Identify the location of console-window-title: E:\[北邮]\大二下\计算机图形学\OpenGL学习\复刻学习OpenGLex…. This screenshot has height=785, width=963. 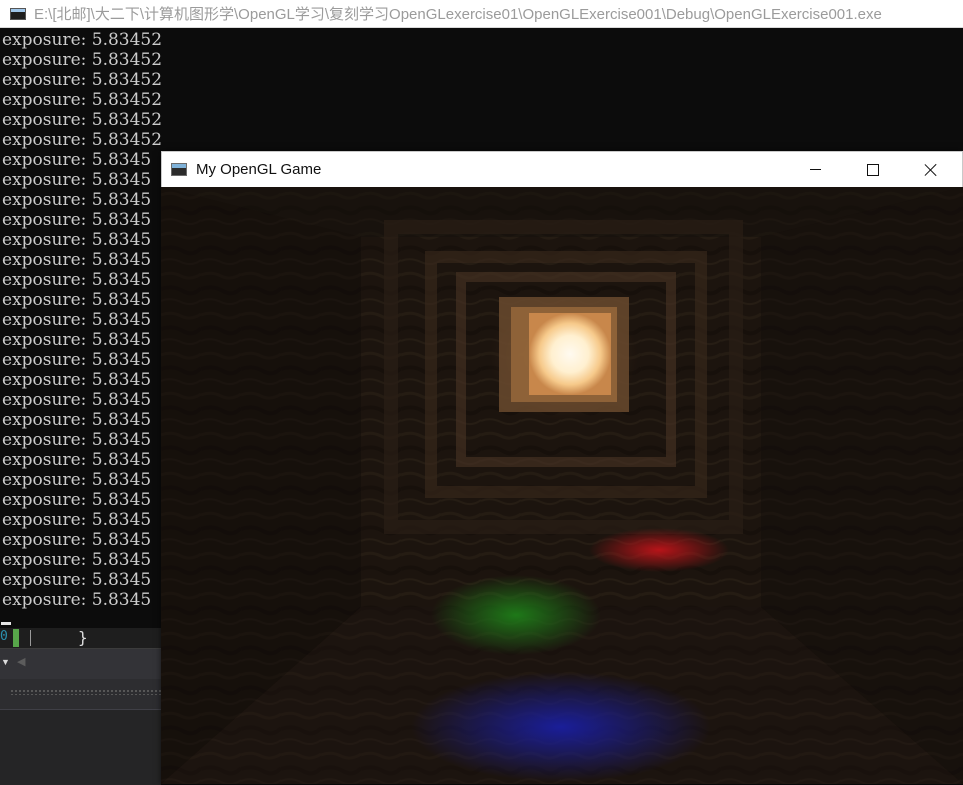
(458, 14).